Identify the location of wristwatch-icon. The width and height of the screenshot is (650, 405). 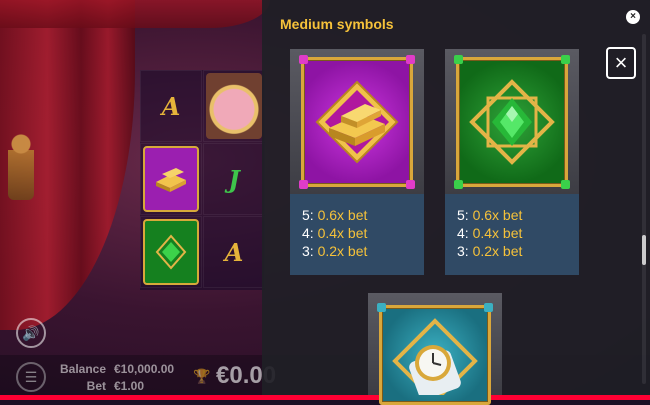
(435, 356).